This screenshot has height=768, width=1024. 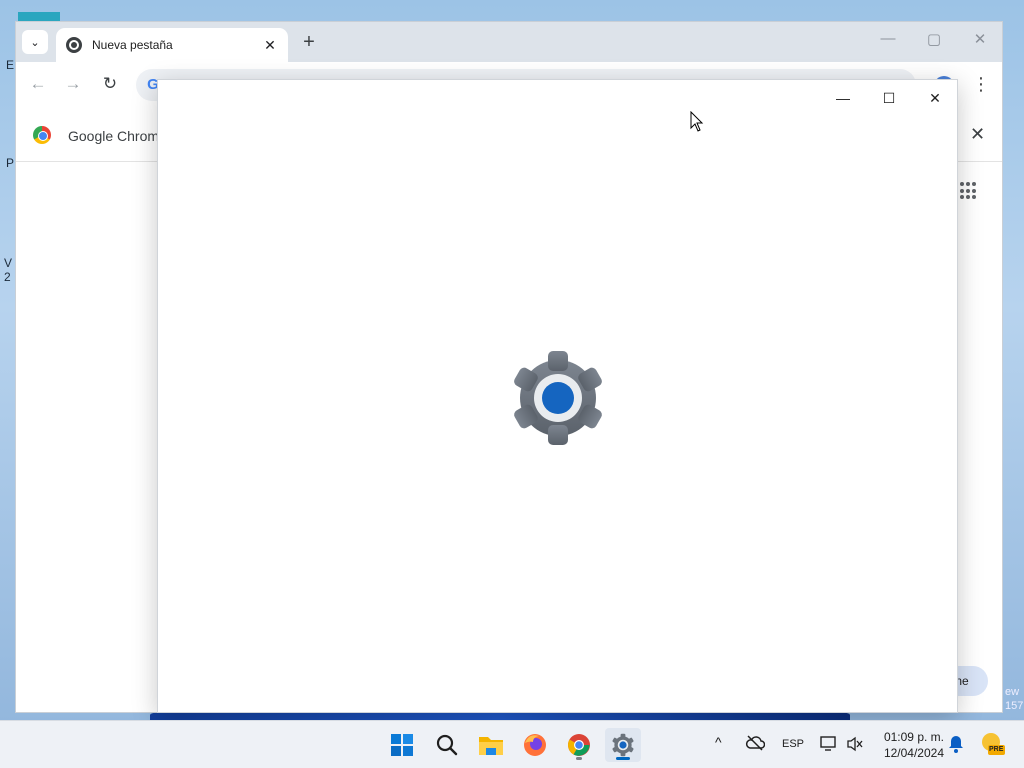 I want to click on desktop-label-fragment: ew, so click(x=1012, y=692).